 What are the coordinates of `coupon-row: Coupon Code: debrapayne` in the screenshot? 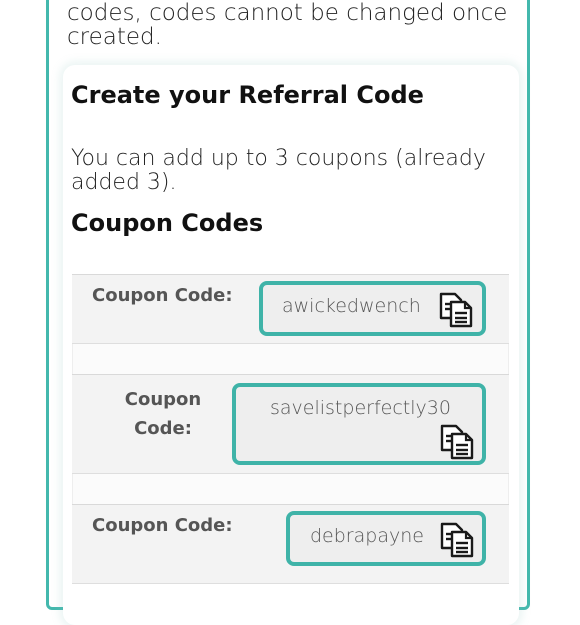 It's located at (290, 544).